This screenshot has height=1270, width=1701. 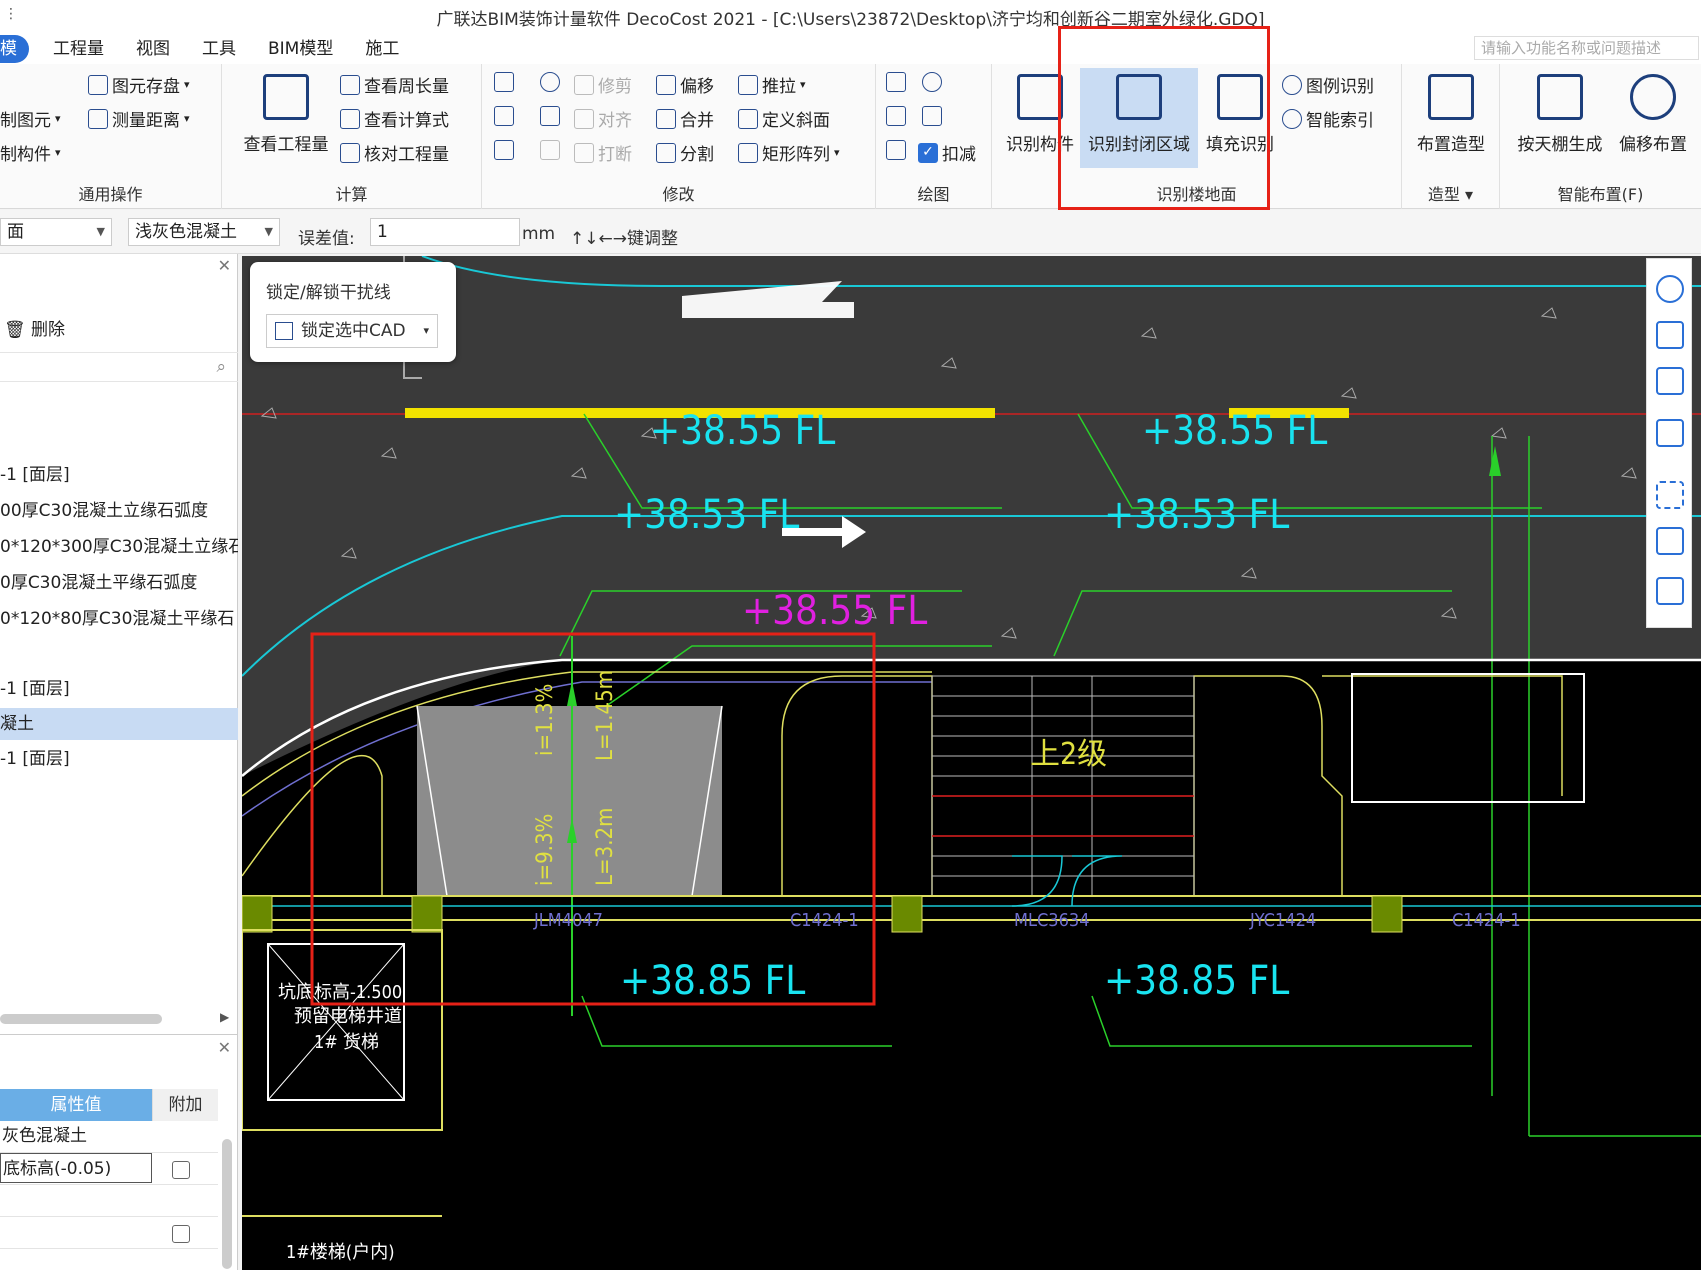 I want to click on tree-item: 00厚C30混凝土立缘石弧度, so click(x=119, y=511).